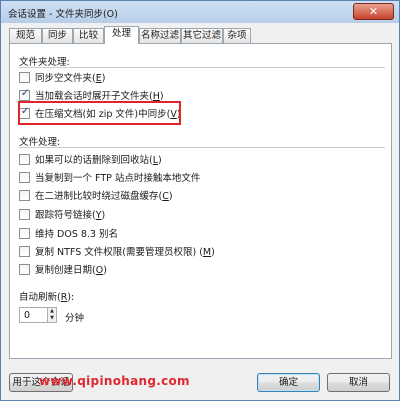 Image resolution: width=400 pixels, height=401 pixels. I want to click on checkbox-label: 如果可以的话删除到回收站(L), so click(98, 160).